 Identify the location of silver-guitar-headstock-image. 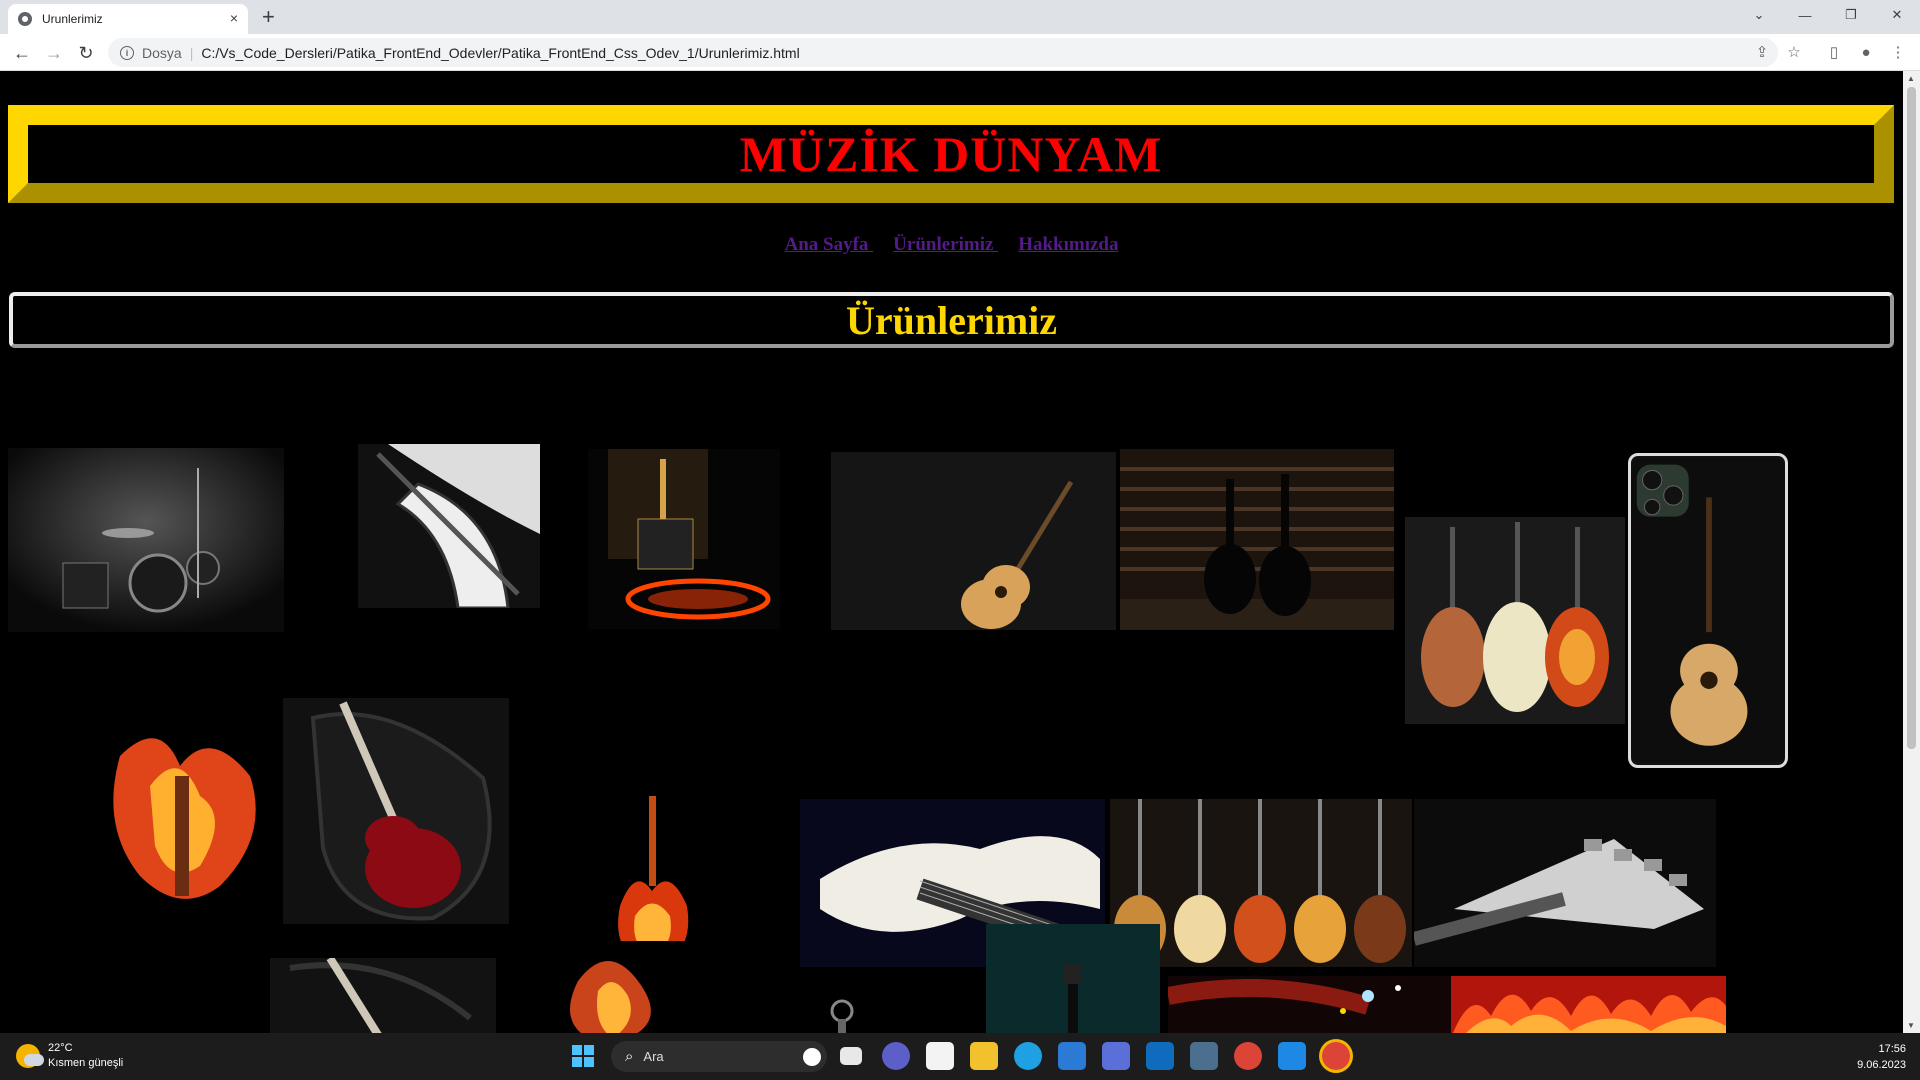
(1565, 883).